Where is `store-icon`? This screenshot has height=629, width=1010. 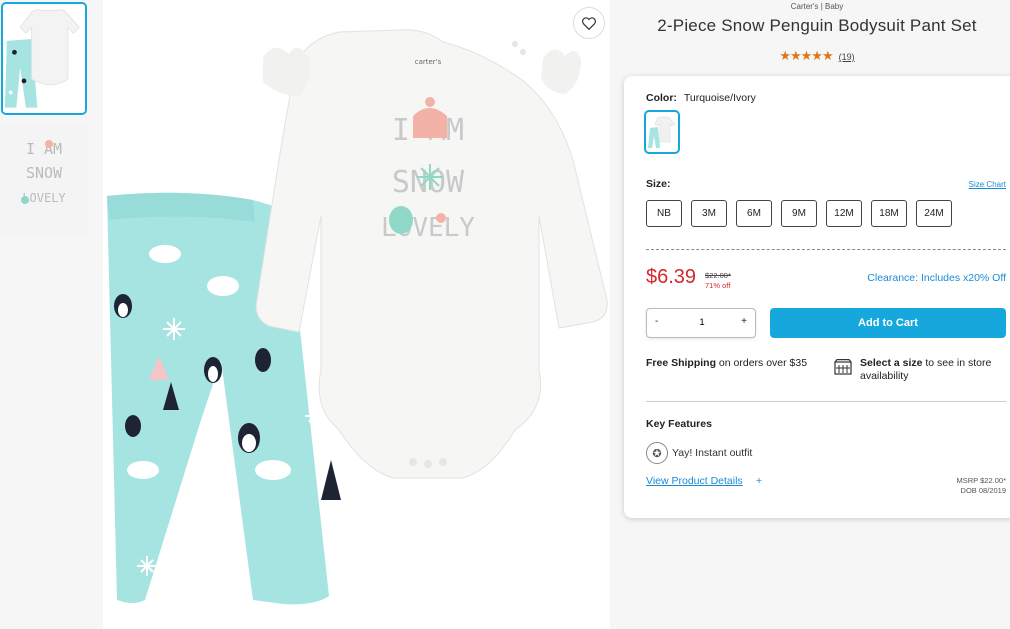
store-icon is located at coordinates (843, 367).